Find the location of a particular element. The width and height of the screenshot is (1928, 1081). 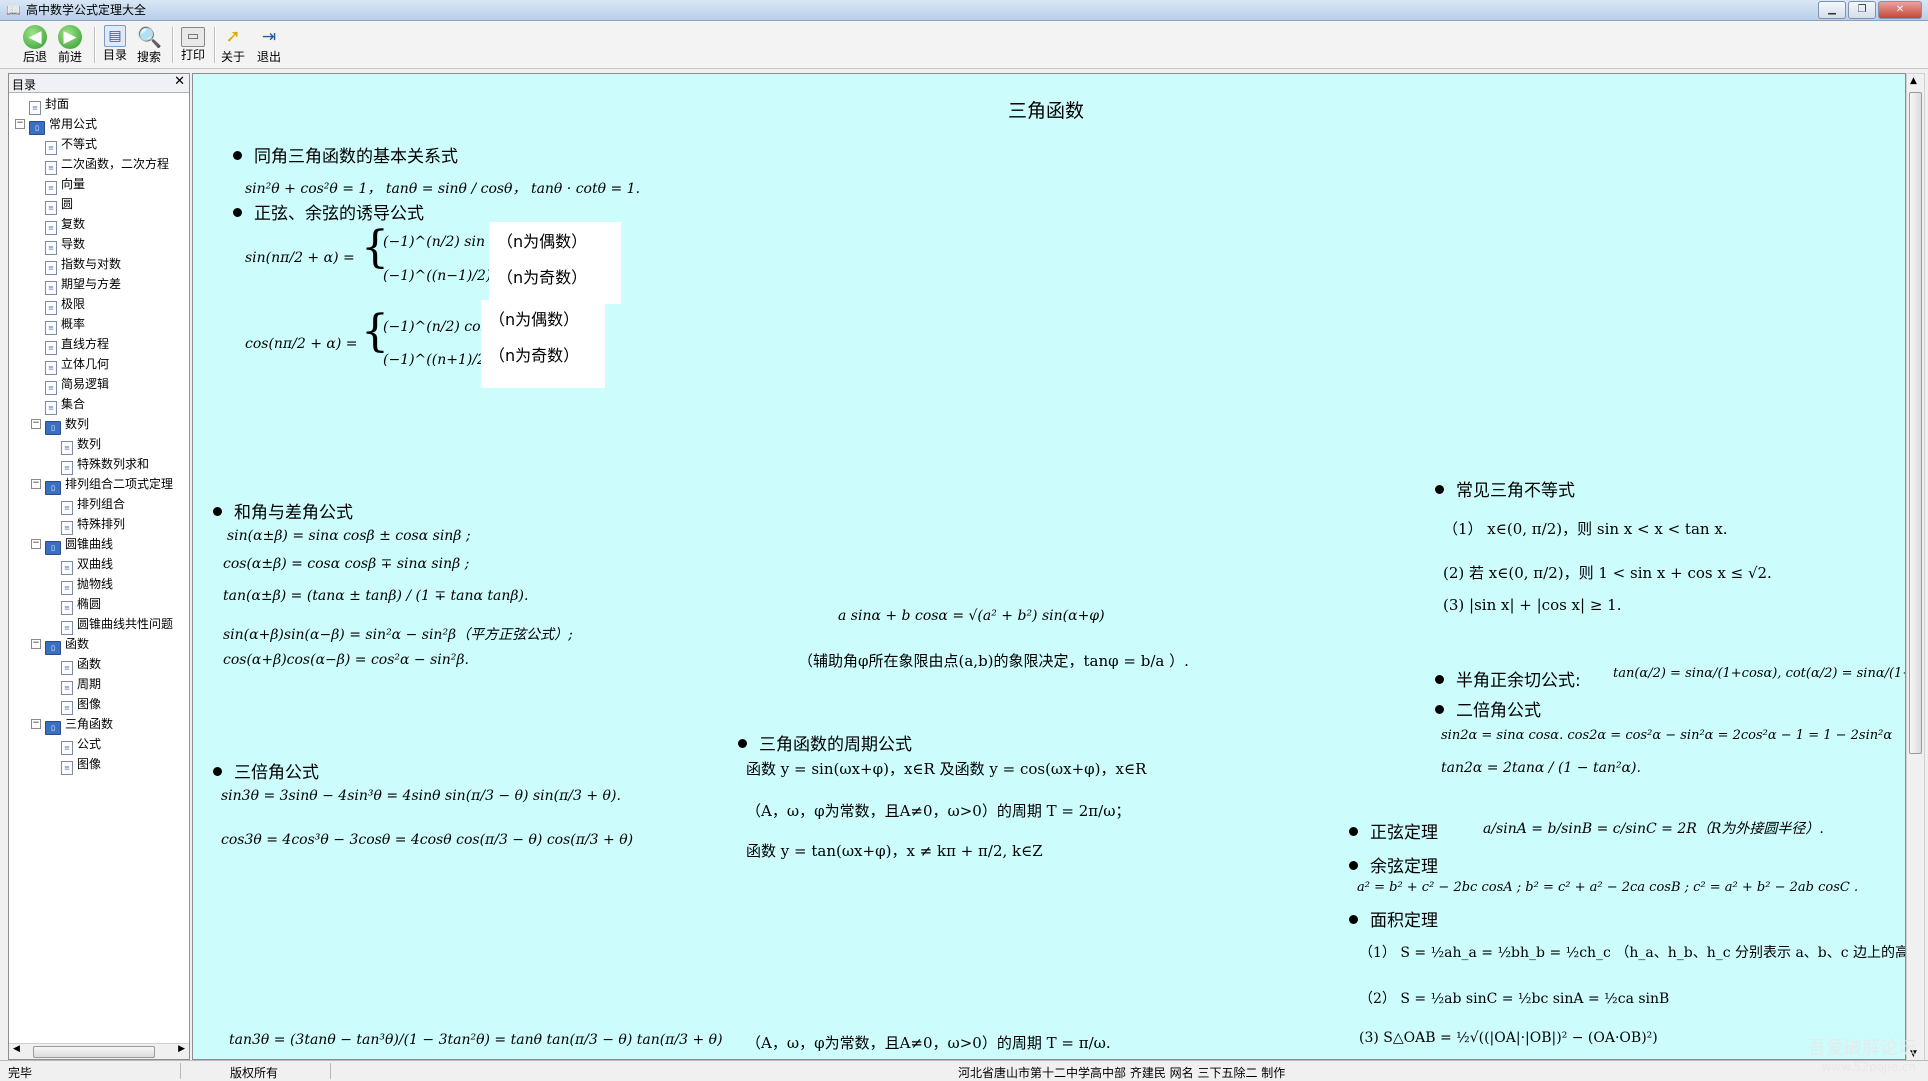

tree-item: ≡ 椭圆 is located at coordinates (81, 604).